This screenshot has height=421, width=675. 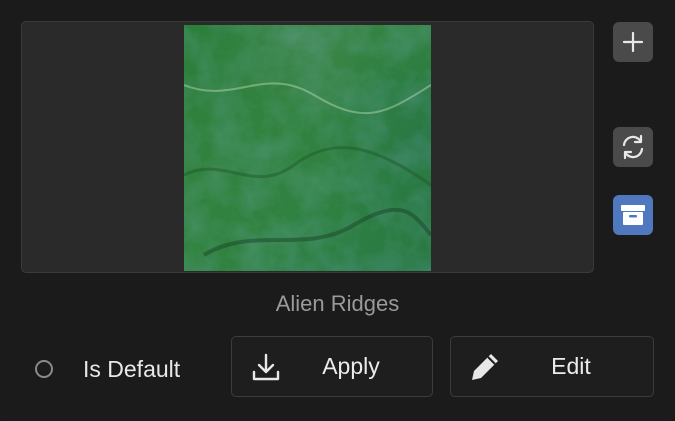 I want to click on archive-button, so click(x=633, y=215).